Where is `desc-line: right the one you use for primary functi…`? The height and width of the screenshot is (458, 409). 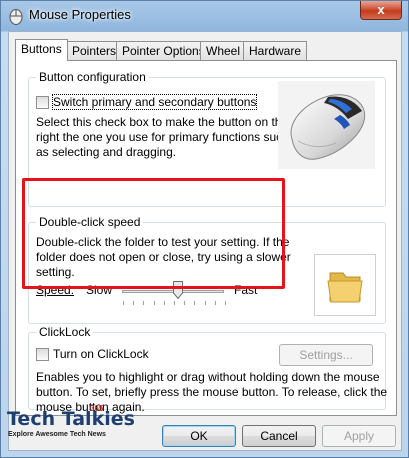
desc-line: right the one you use for primary functi… is located at coordinates (162, 137).